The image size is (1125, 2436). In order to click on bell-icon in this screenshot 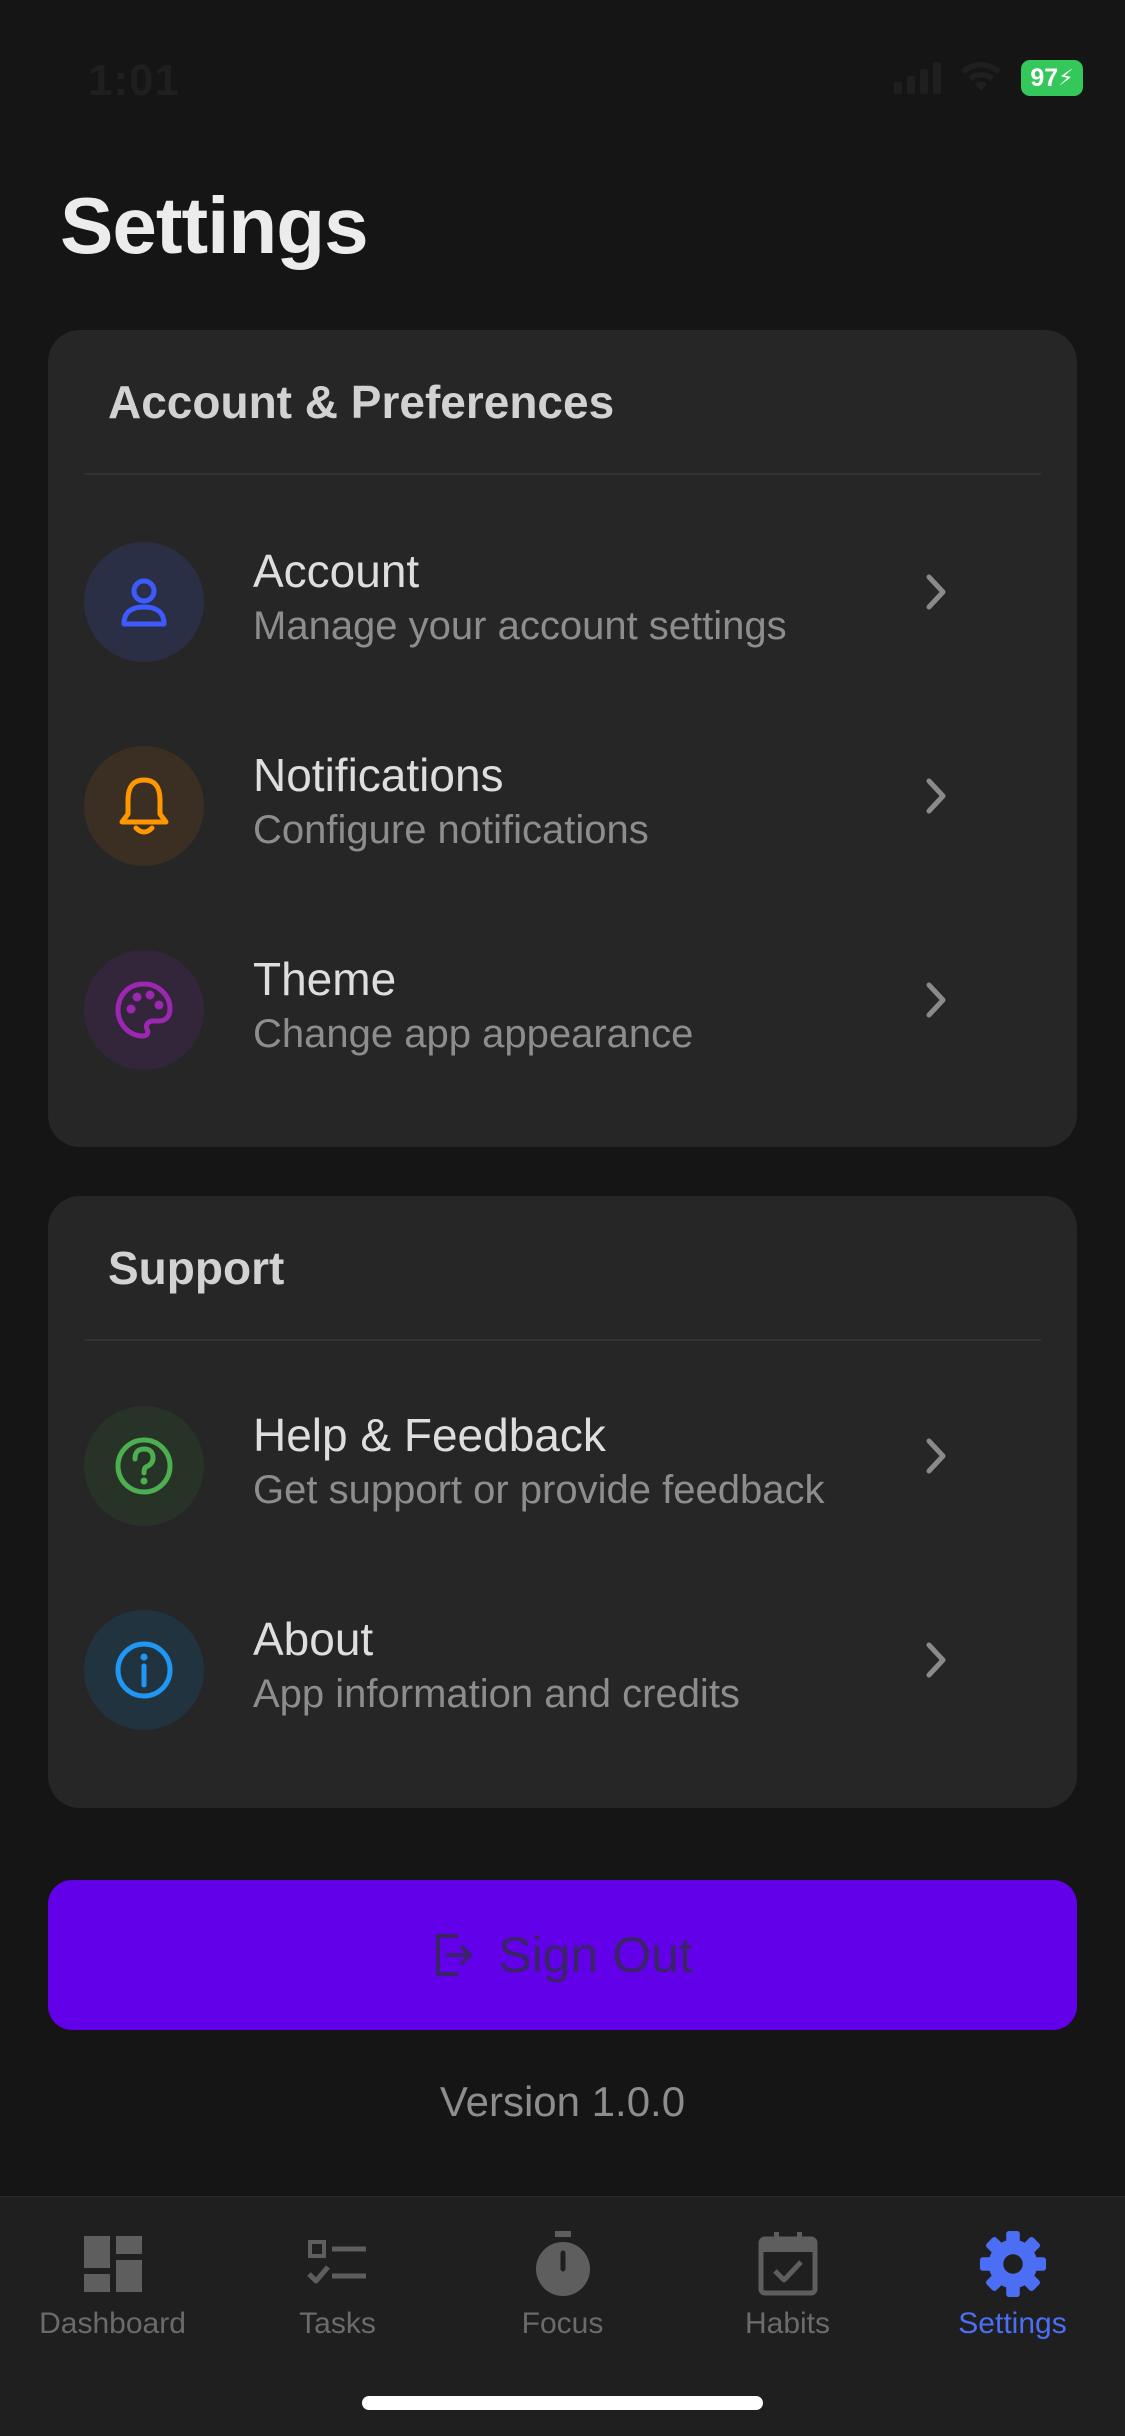, I will do `click(144, 806)`.